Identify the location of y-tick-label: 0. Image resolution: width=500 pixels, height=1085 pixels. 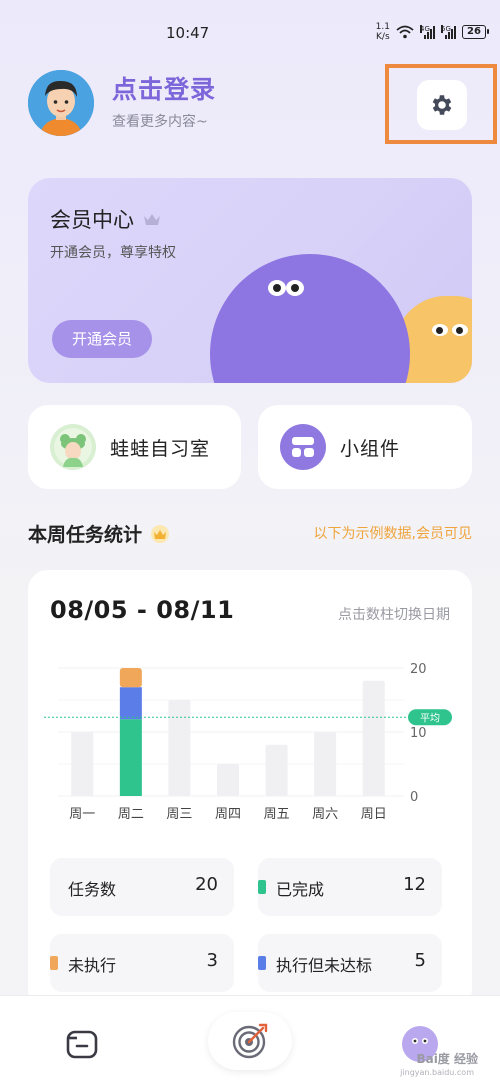
(414, 797).